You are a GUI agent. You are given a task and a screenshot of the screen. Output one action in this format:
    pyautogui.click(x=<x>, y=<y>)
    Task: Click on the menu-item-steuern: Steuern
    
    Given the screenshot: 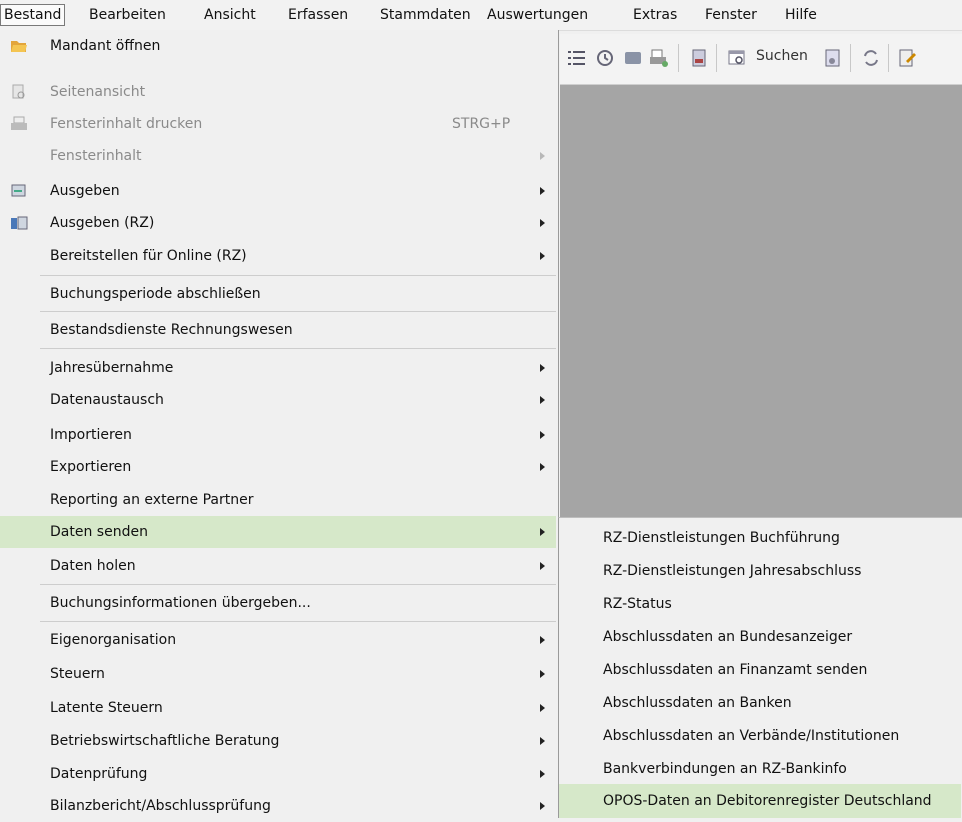 What is the action you would take?
    pyautogui.click(x=278, y=674)
    